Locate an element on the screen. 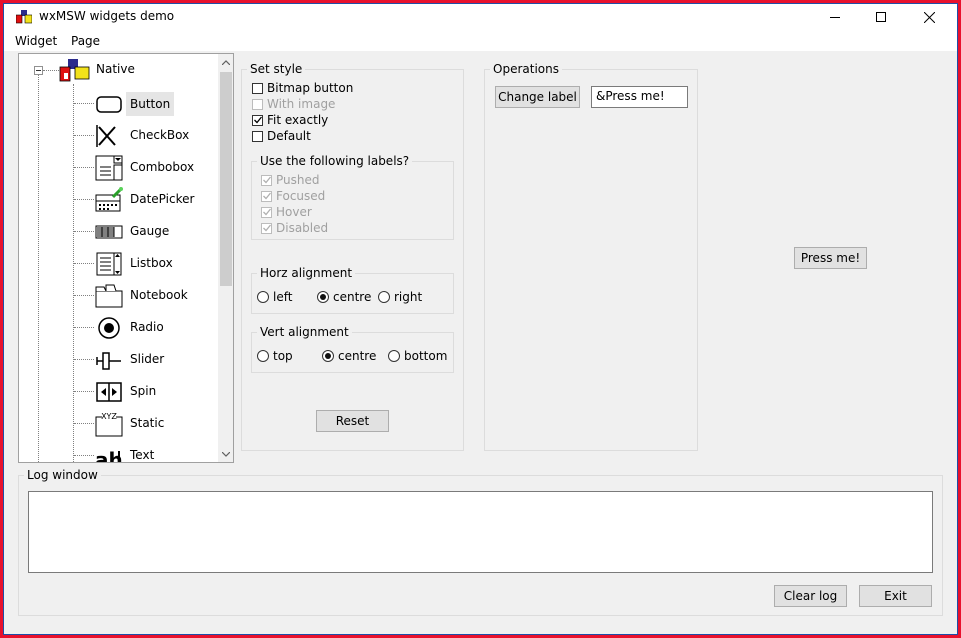 The height and width of the screenshot is (638, 961). labels-group-title: Use the following labels? is located at coordinates (335, 161).